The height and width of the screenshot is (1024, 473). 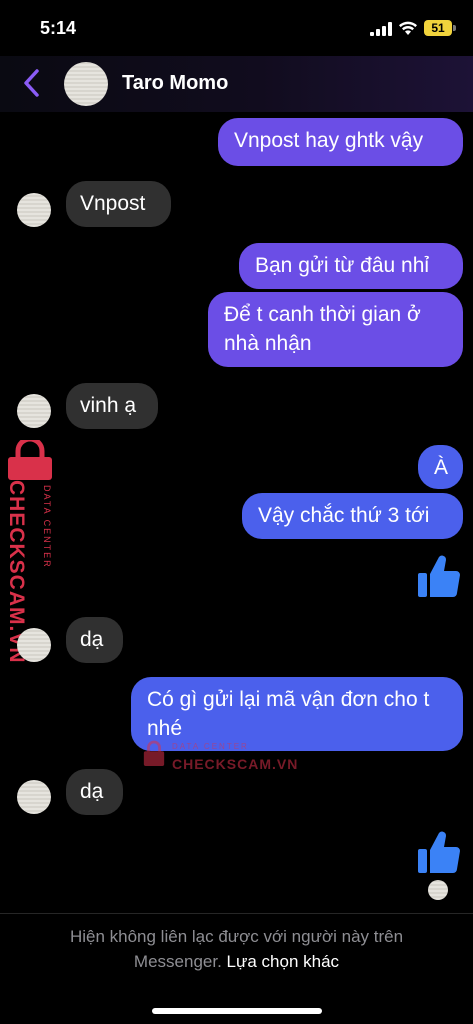 I want to click on contact-name: Taro Momo, so click(x=175, y=83).